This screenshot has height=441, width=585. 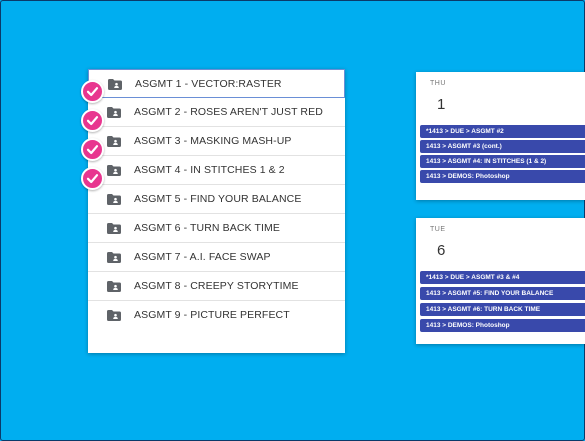 I want to click on calendar-event: *1413 > DUE > ASGMT #2, so click(x=502, y=131).